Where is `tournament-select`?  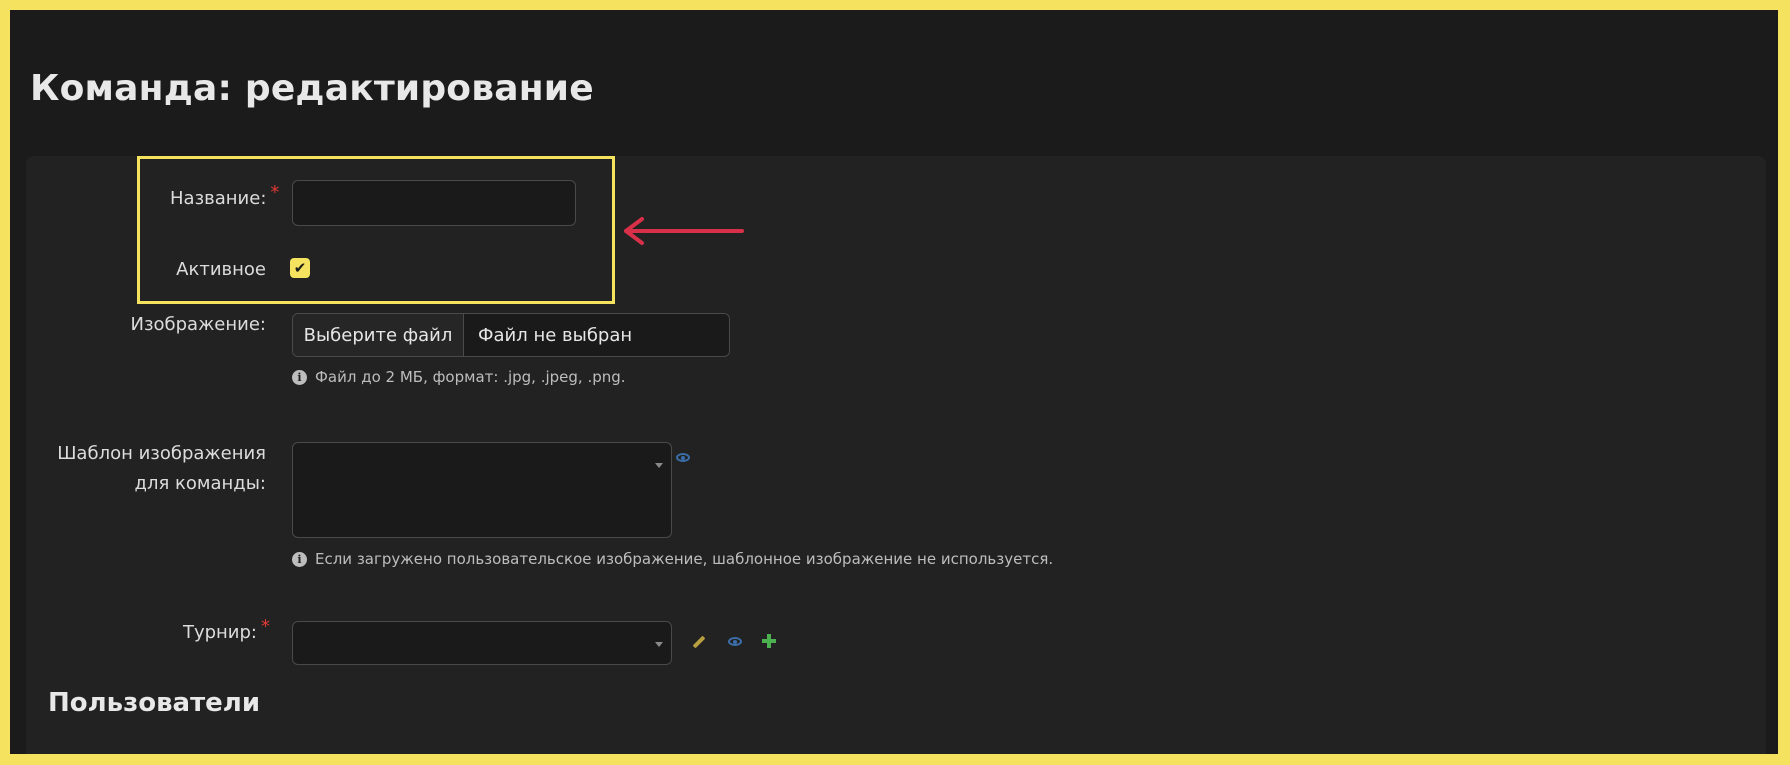 tournament-select is located at coordinates (482, 643).